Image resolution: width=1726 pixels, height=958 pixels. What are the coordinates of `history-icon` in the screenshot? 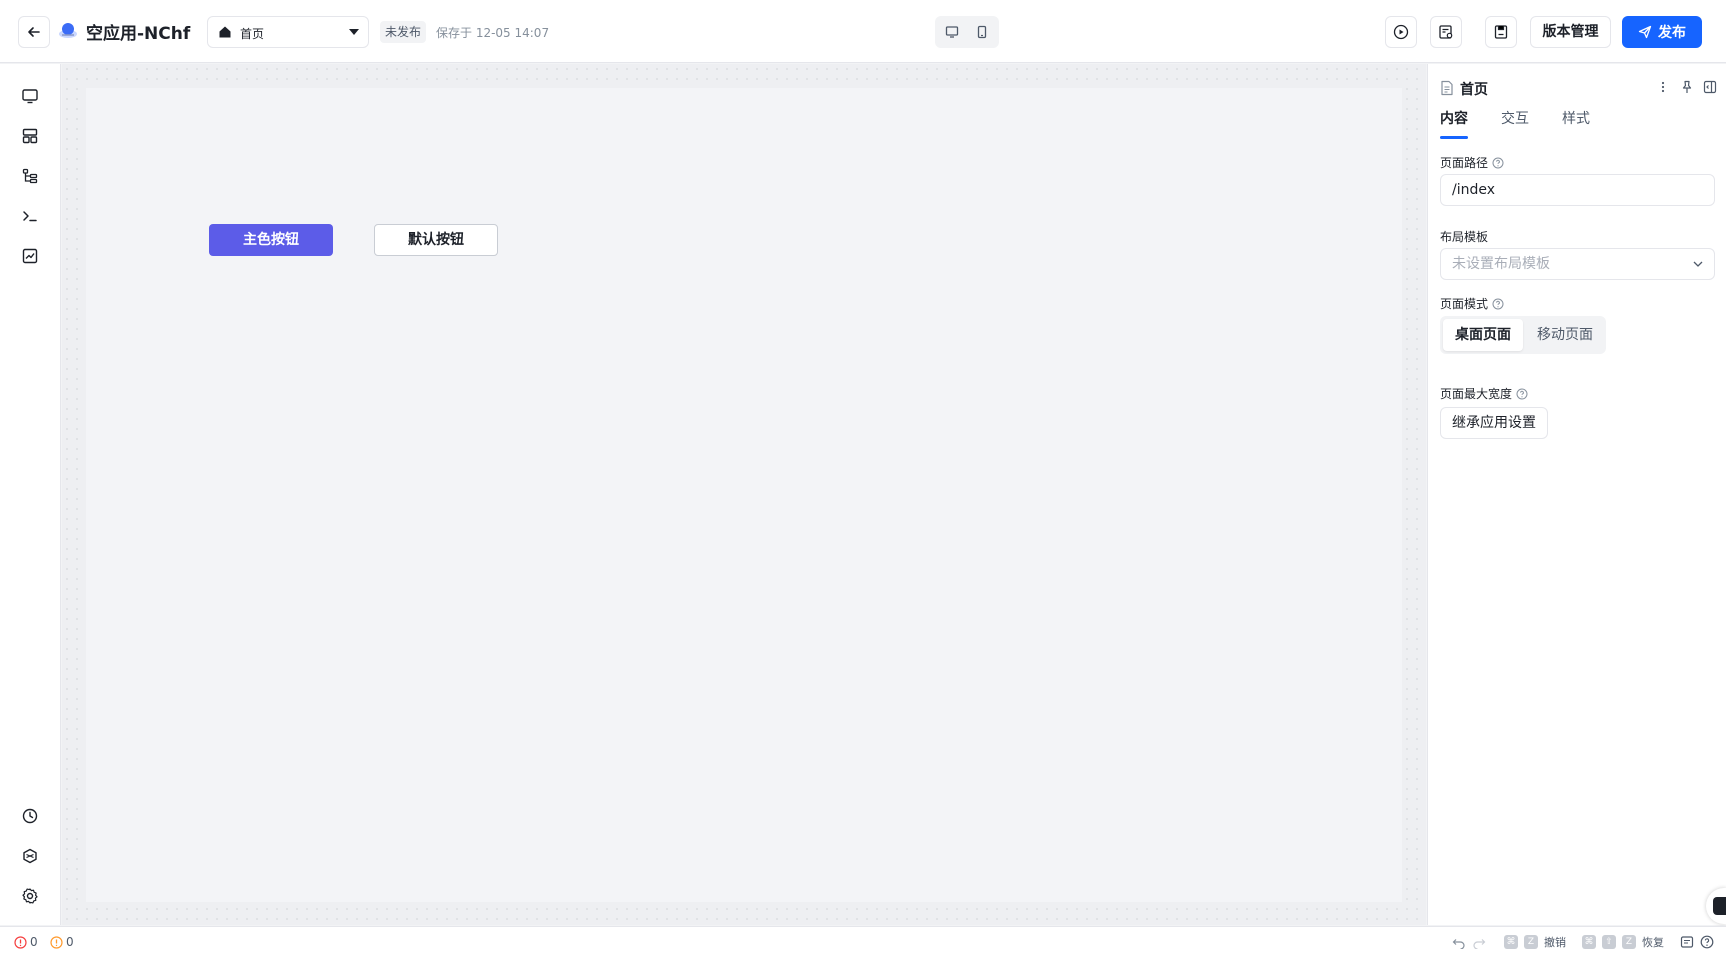 It's located at (30, 816).